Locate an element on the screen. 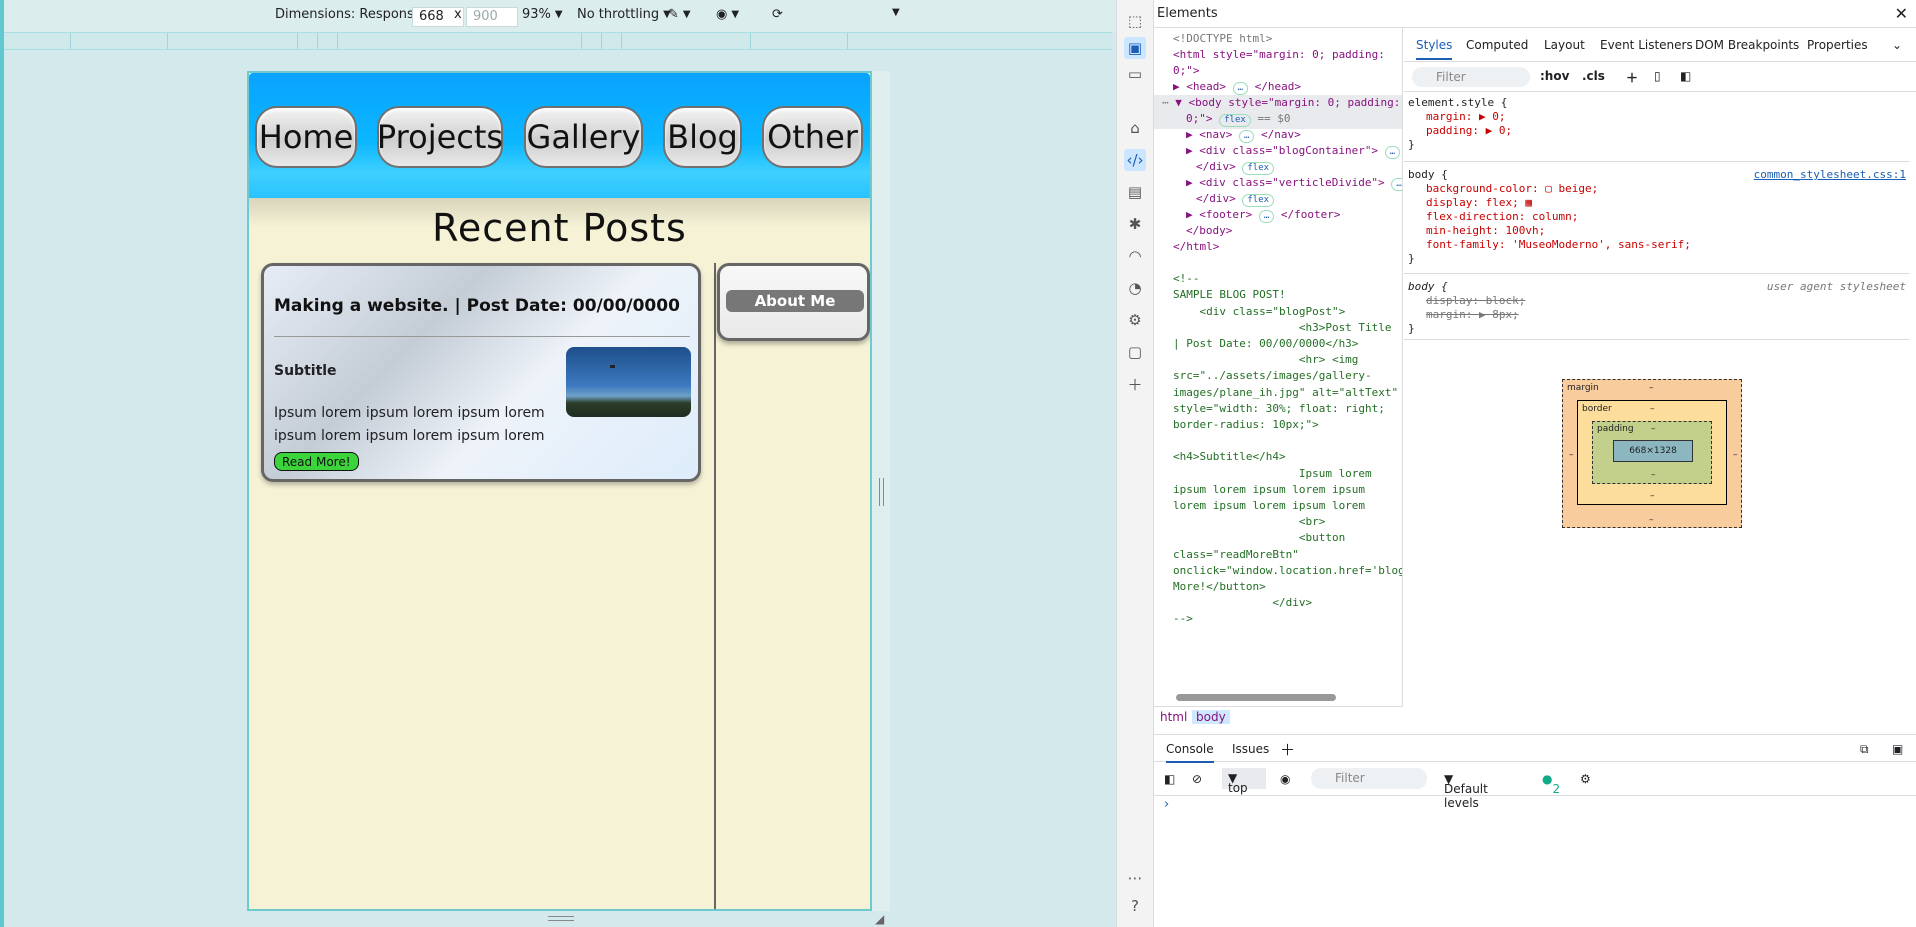  tab-styles: Styles is located at coordinates (1434, 49).